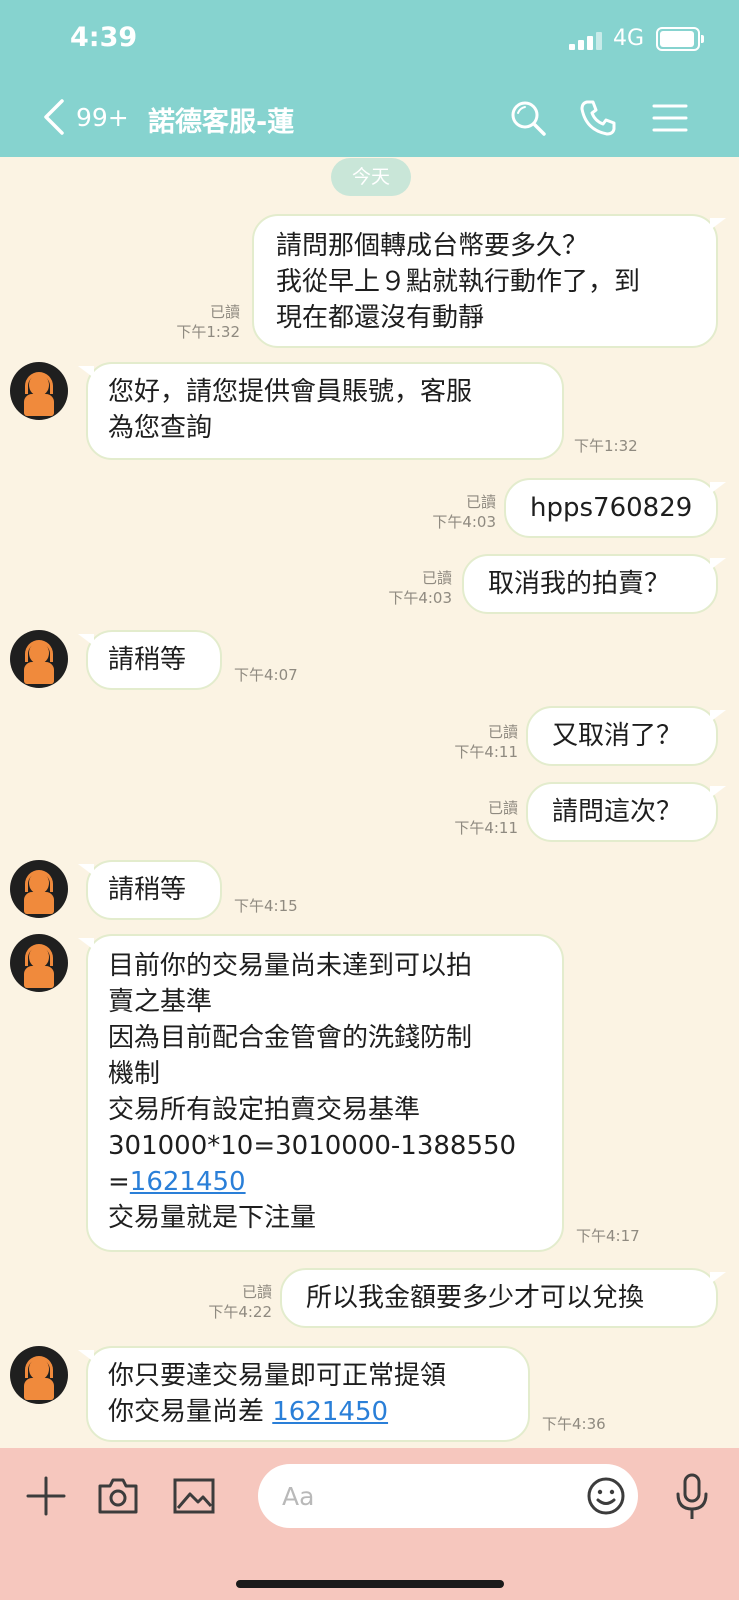  Describe the element at coordinates (54, 117) in the screenshot. I see `chevron-left-icon` at that location.